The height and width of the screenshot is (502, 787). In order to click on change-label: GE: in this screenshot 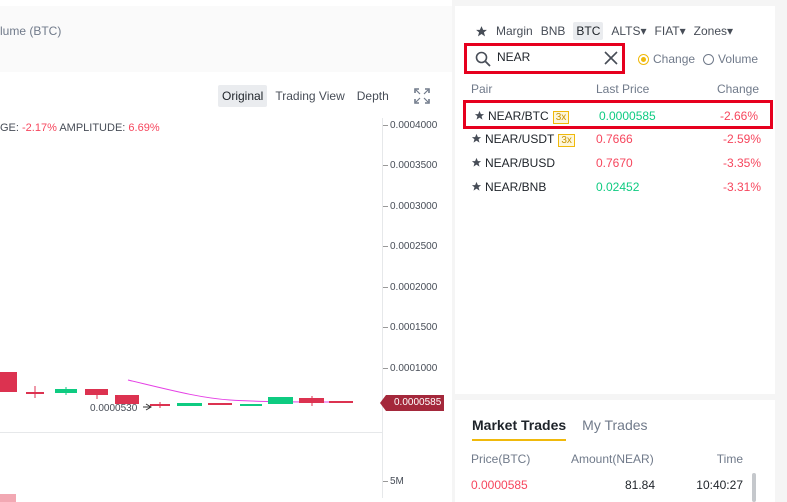, I will do `click(9, 128)`.